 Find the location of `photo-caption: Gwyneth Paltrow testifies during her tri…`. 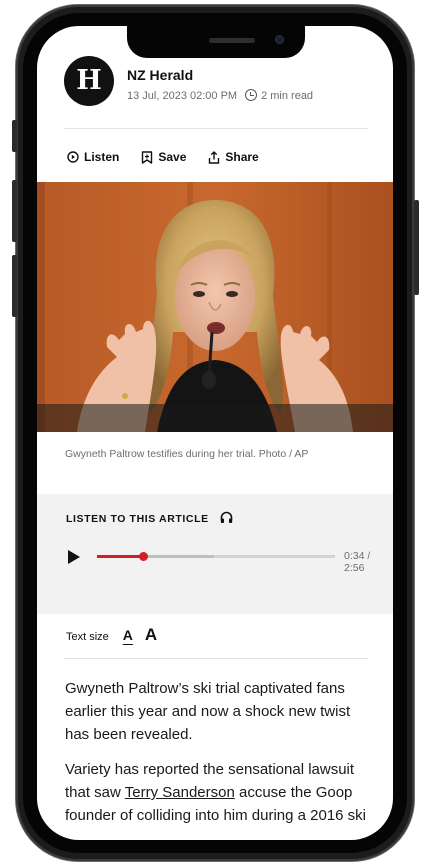

photo-caption: Gwyneth Paltrow testifies during her tri… is located at coordinates (187, 454).